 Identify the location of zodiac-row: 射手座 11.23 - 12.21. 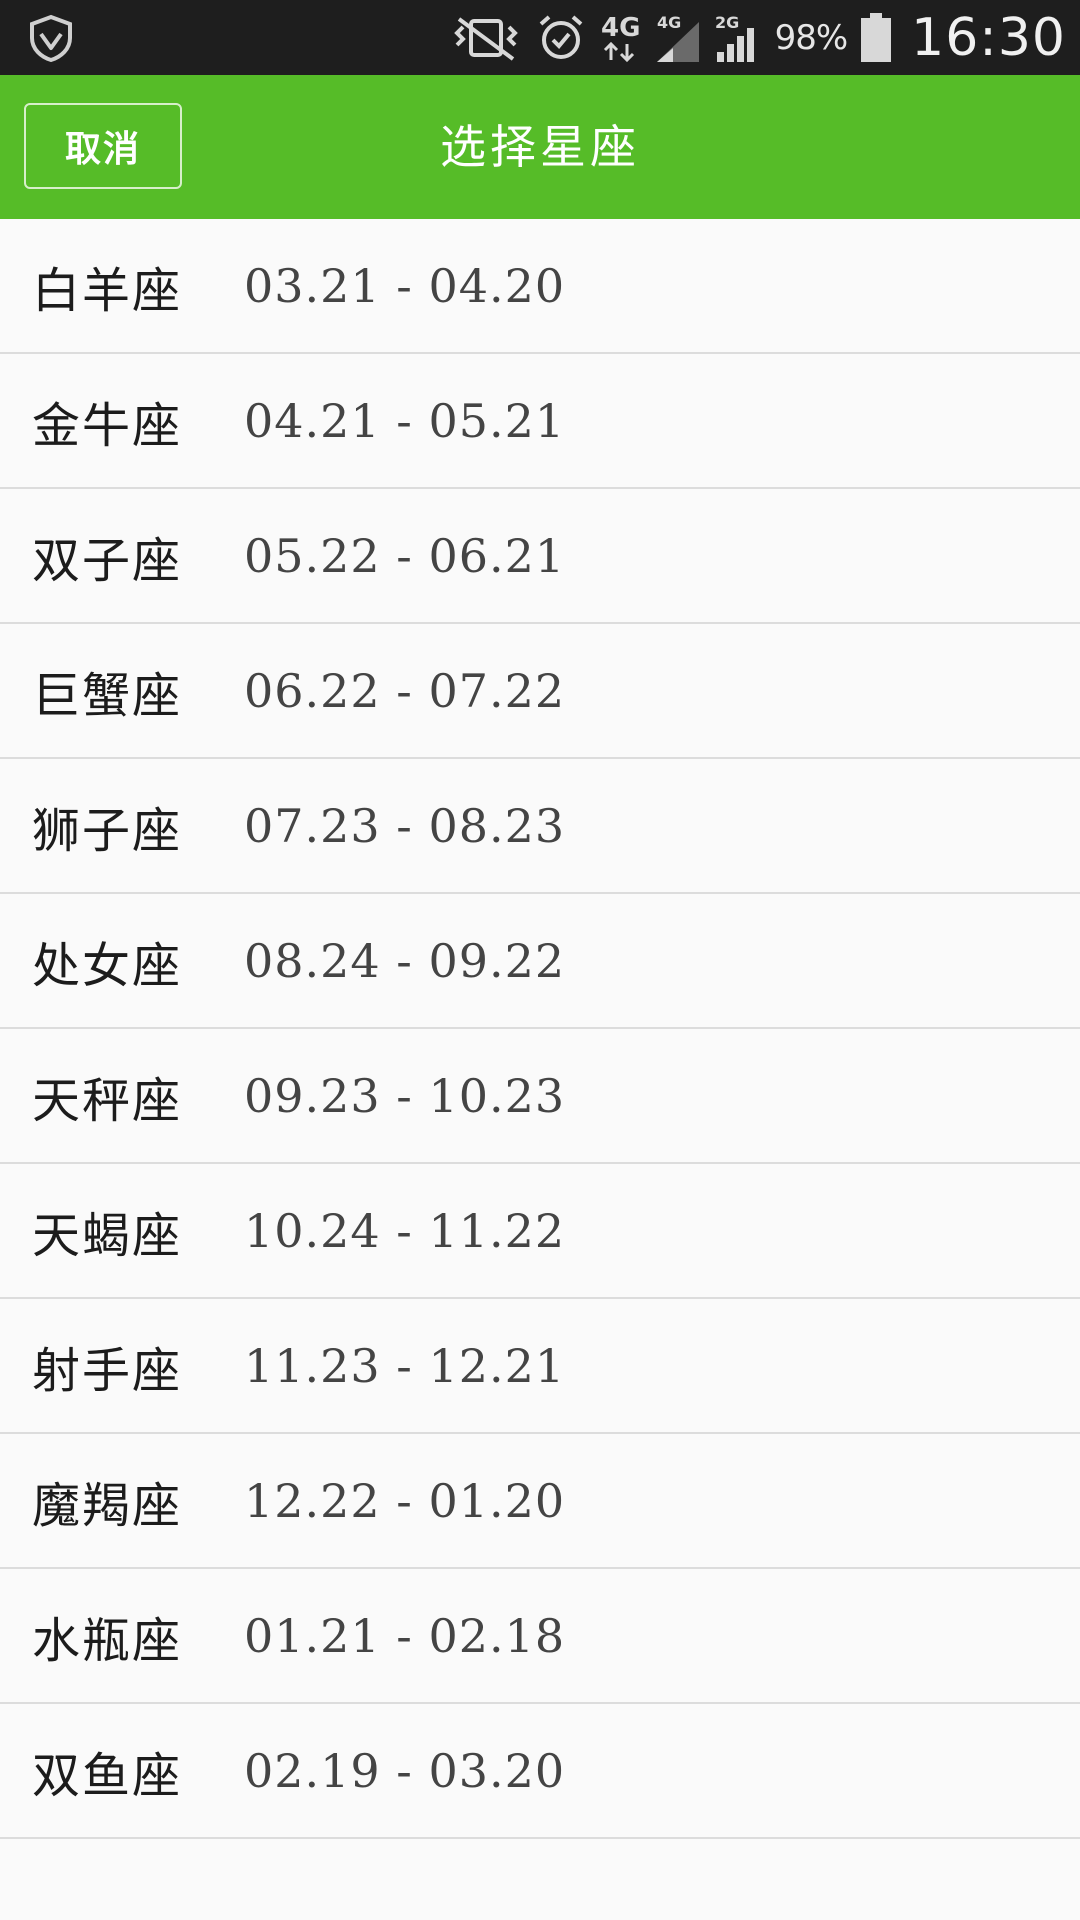
(540, 1366).